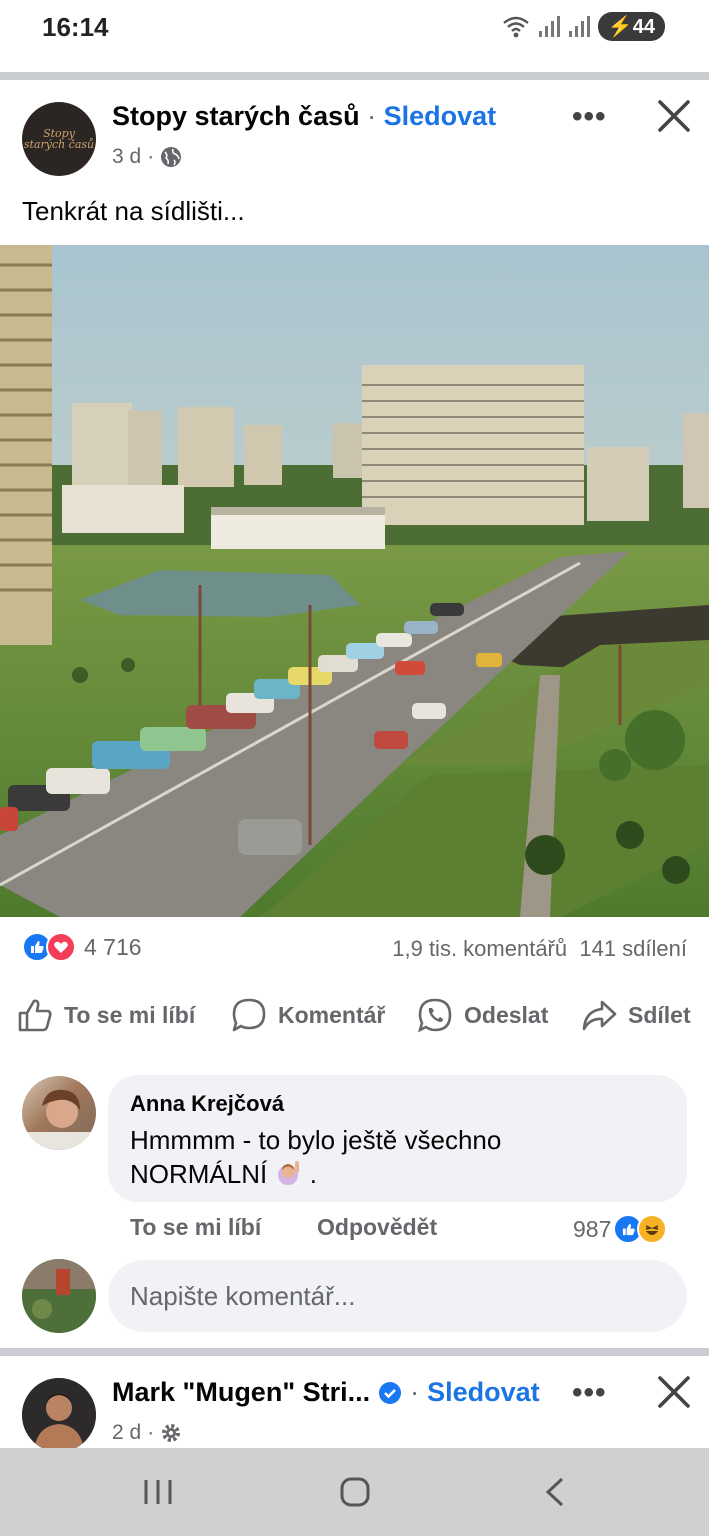 This screenshot has height=1536, width=709. I want to click on reaction-count: 4 716, so click(113, 946).